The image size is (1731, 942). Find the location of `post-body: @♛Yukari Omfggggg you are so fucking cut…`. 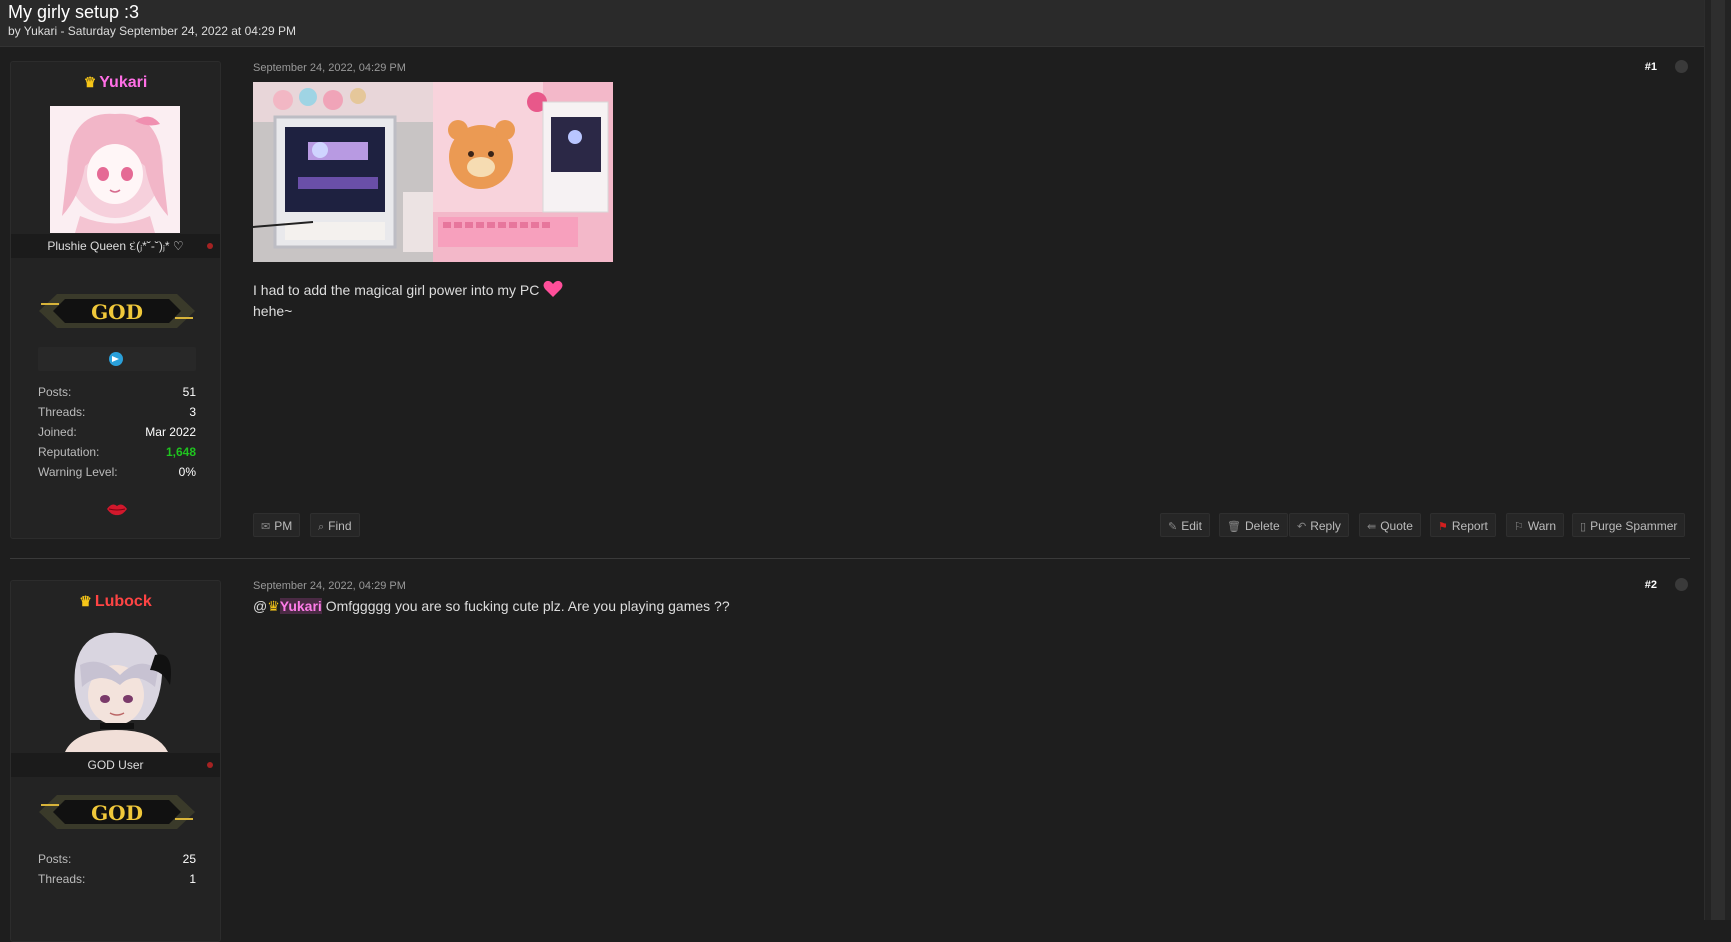

post-body: @♛Yukari Omfggggg you are so fucking cut… is located at coordinates (491, 606).